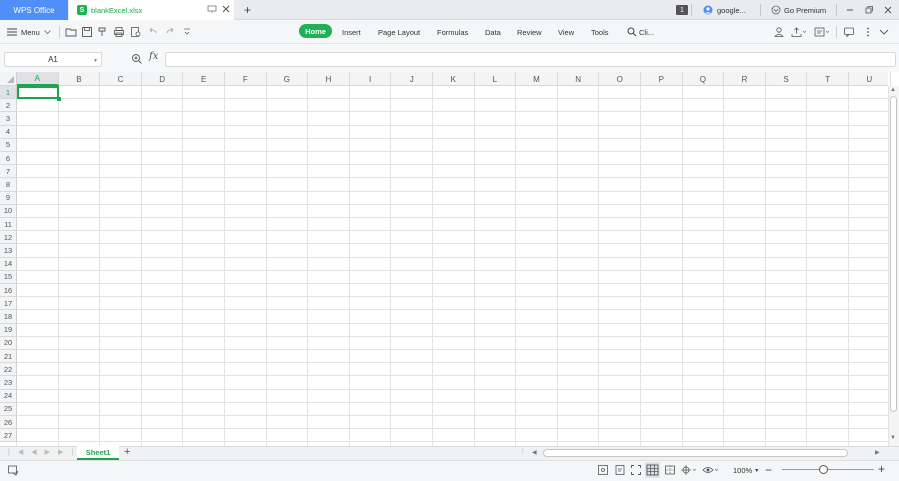 This screenshot has width=899, height=481. What do you see at coordinates (151, 10) in the screenshot?
I see `document-tab: S blankExcel.xlsx` at bounding box center [151, 10].